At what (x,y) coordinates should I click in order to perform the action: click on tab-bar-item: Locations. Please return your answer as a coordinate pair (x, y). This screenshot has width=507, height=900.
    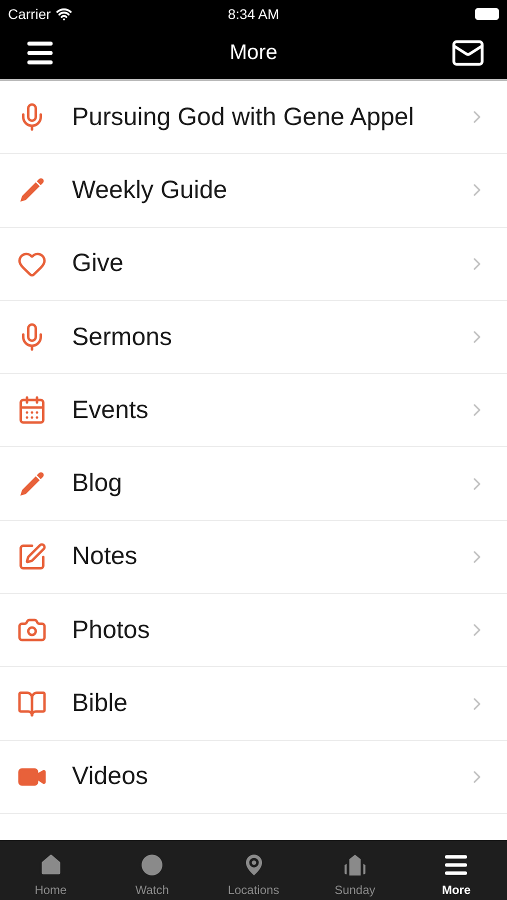
    Looking at the image, I should click on (253, 870).